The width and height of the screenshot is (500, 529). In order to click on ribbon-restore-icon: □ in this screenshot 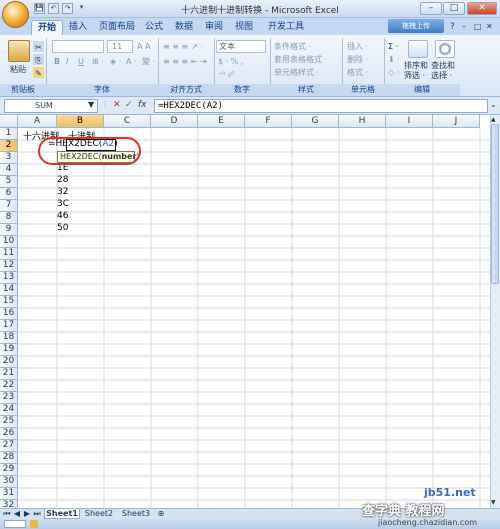, I will do `click(478, 26)`.